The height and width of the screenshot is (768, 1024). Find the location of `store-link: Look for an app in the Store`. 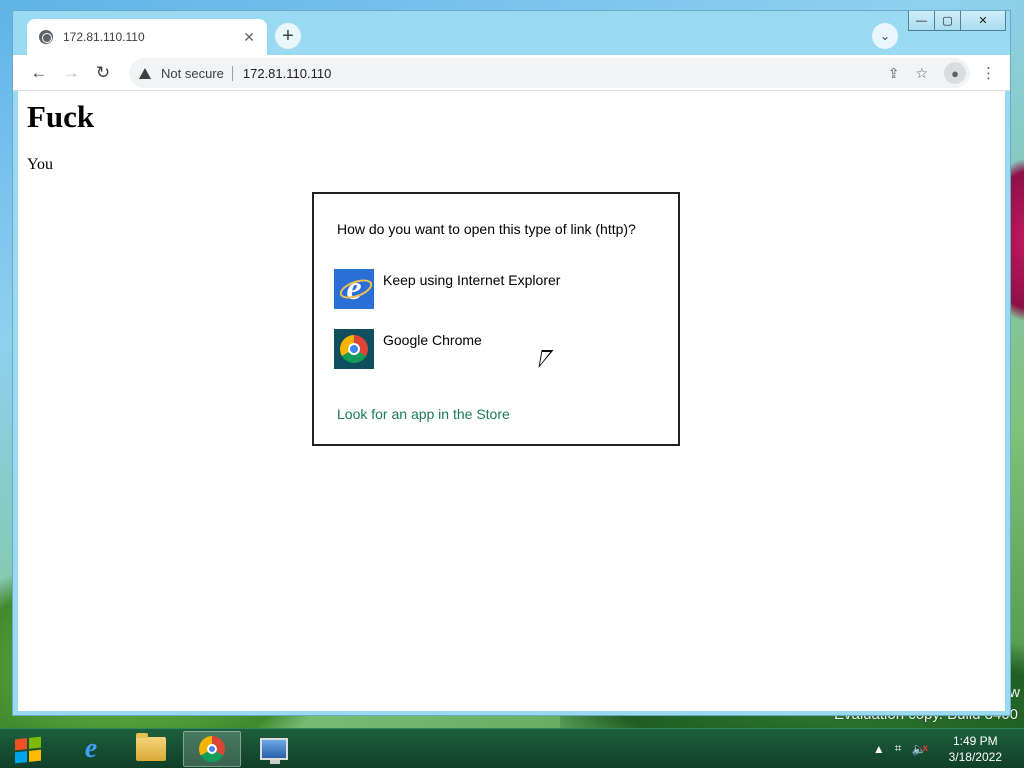

store-link: Look for an app in the Store is located at coordinates (423, 414).